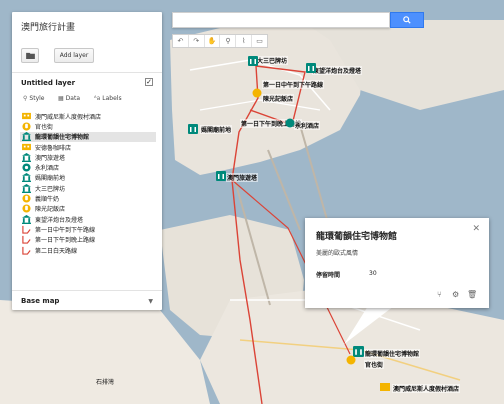 This screenshot has height=404, width=504. I want to click on popup-field-value: 30, so click(373, 273).